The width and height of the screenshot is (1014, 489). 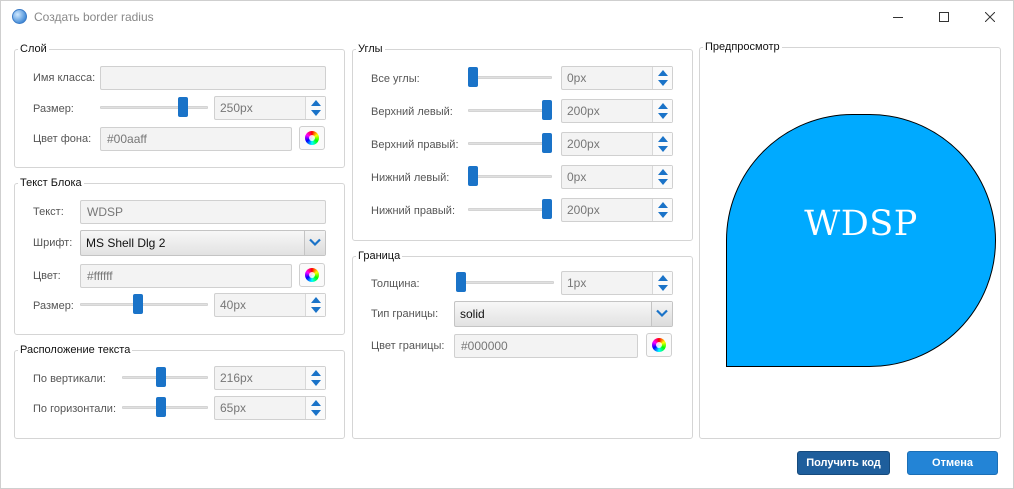 I want to click on text-label: Текст:, so click(x=48, y=212).